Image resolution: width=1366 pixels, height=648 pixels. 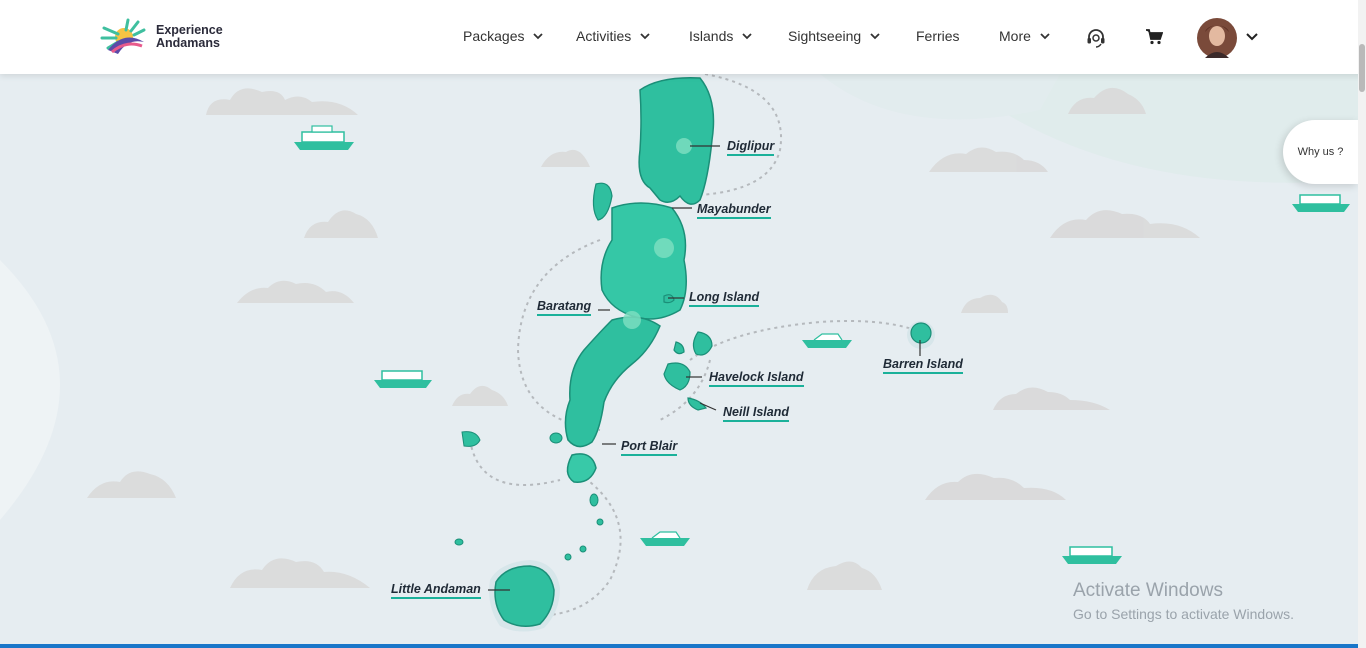 I want to click on why-us-label: Why us ?, so click(x=1320, y=152).